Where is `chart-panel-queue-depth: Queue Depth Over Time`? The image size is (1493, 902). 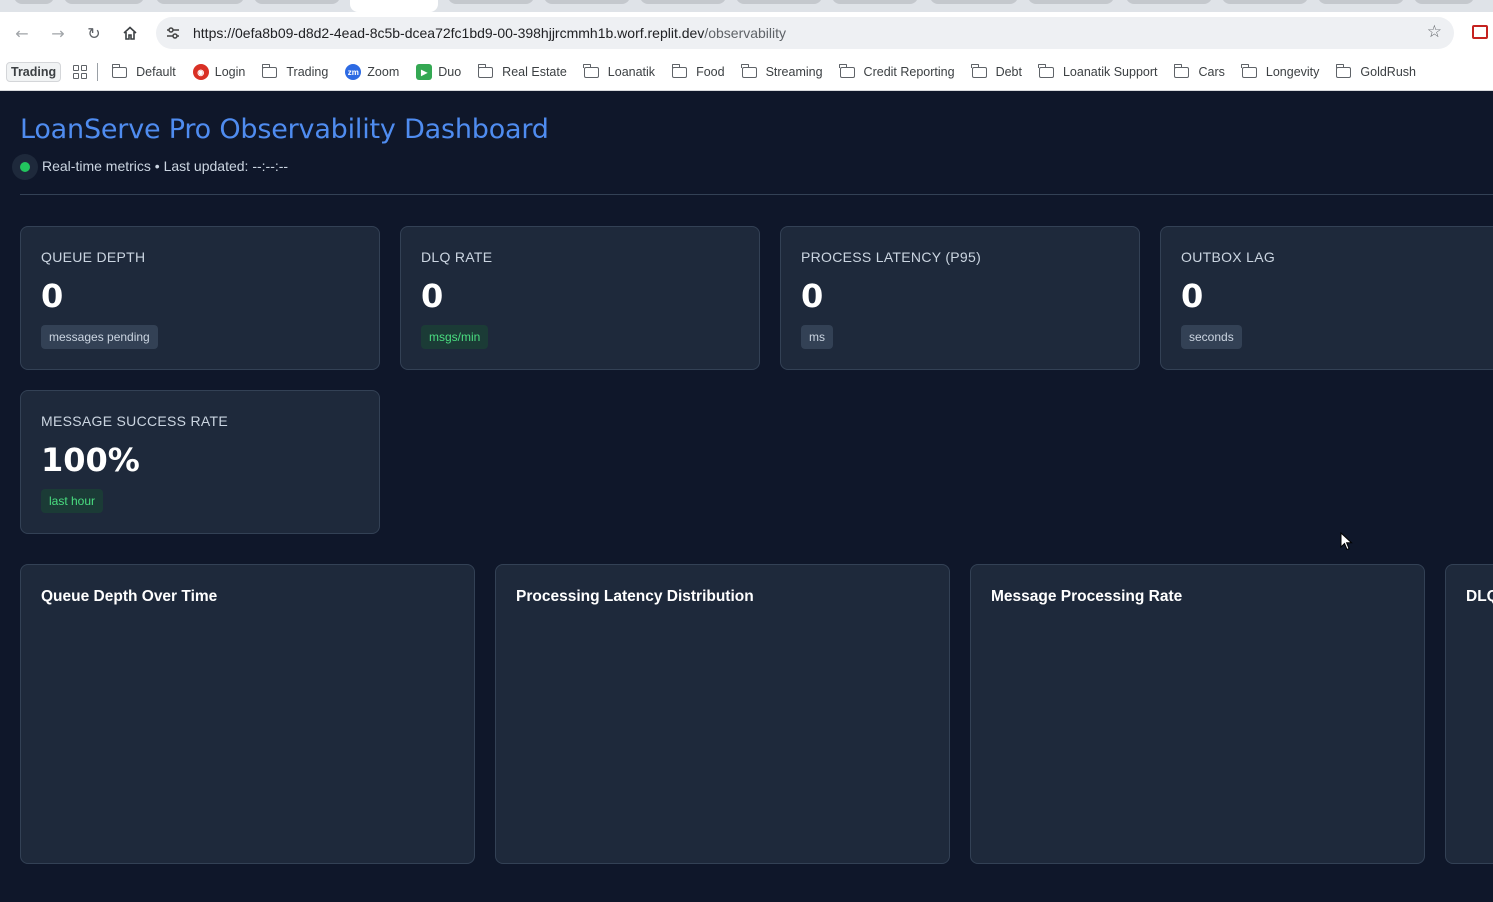 chart-panel-queue-depth: Queue Depth Over Time is located at coordinates (247, 714).